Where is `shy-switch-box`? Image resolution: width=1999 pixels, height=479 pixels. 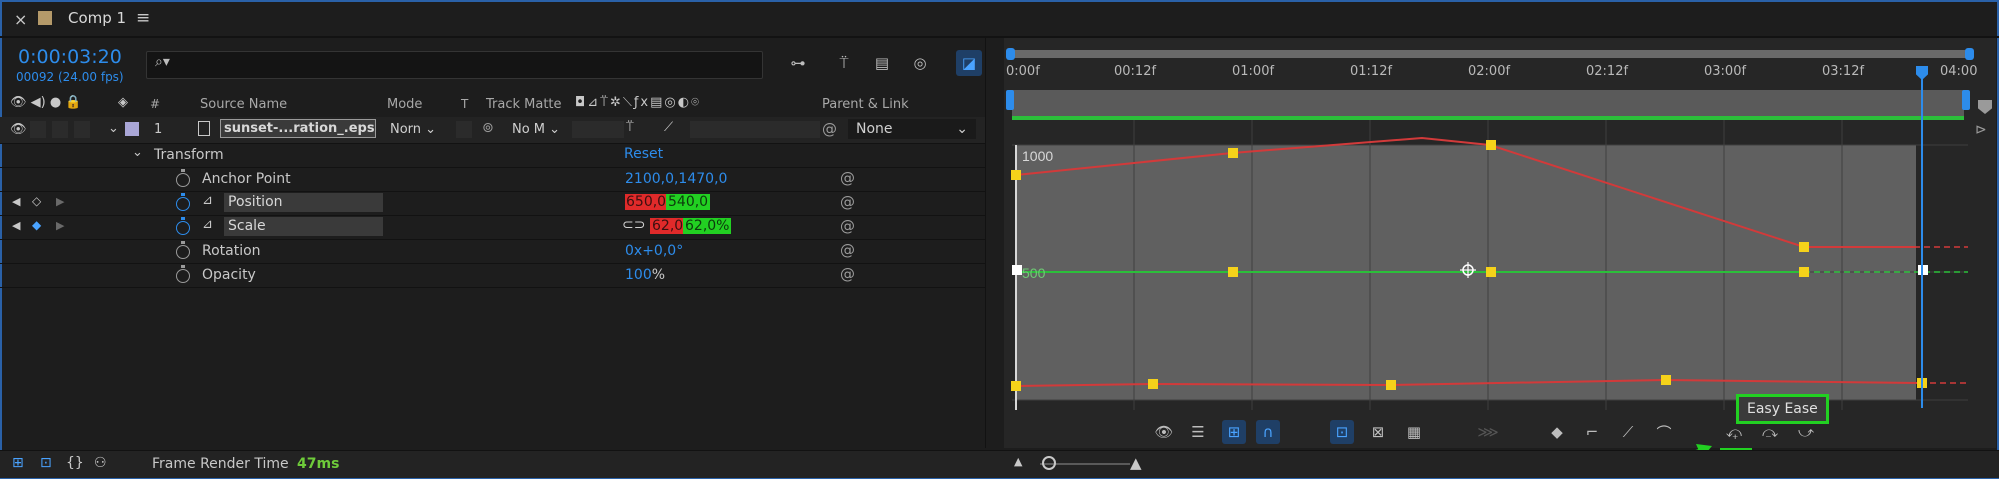
shy-switch-box is located at coordinates (598, 129).